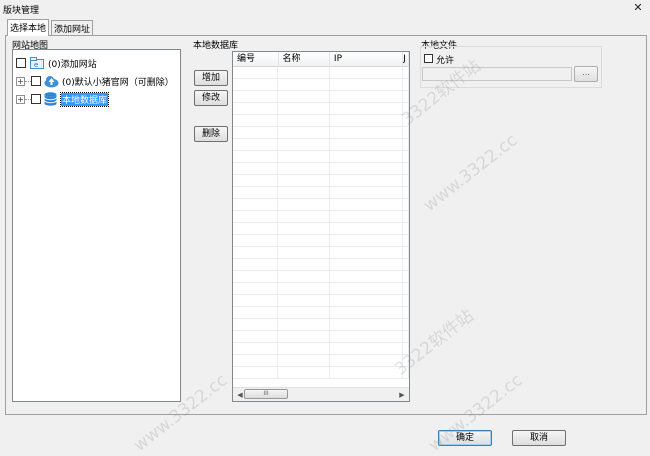  Describe the element at coordinates (638, 8) in the screenshot. I see `close-icon: ✕` at that location.